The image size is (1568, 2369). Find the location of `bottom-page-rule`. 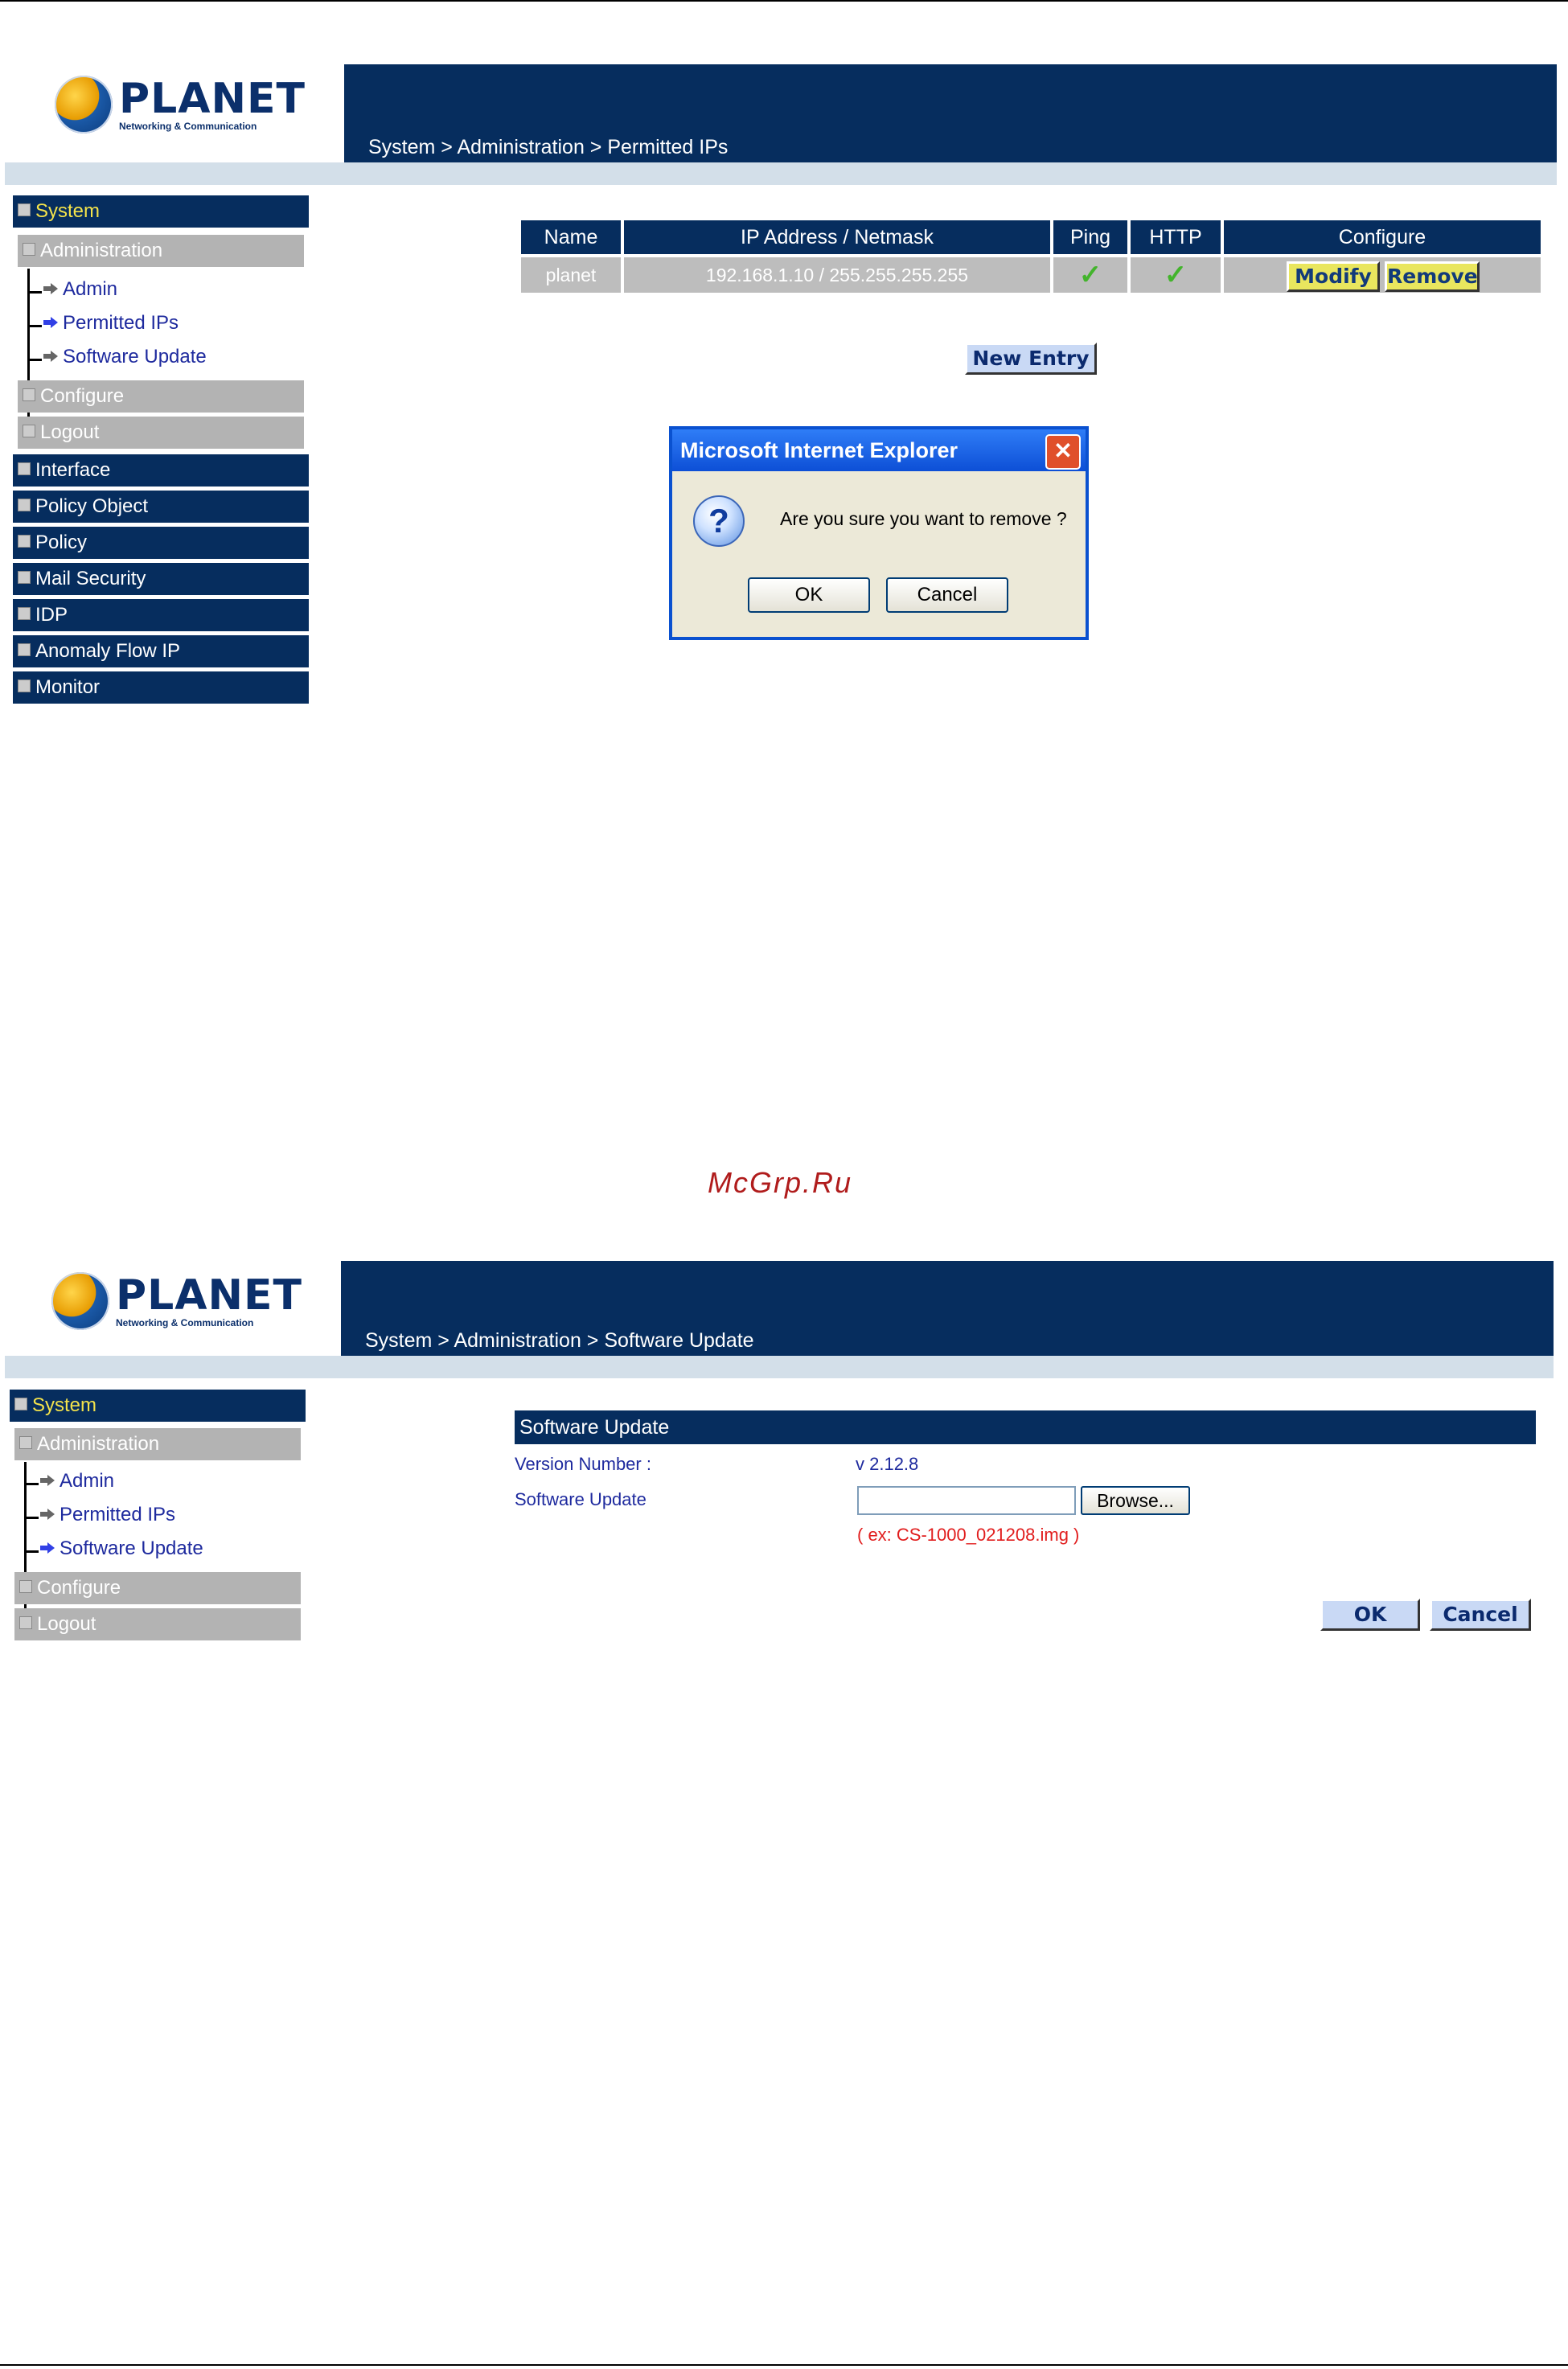

bottom-page-rule is located at coordinates (784, 2365).